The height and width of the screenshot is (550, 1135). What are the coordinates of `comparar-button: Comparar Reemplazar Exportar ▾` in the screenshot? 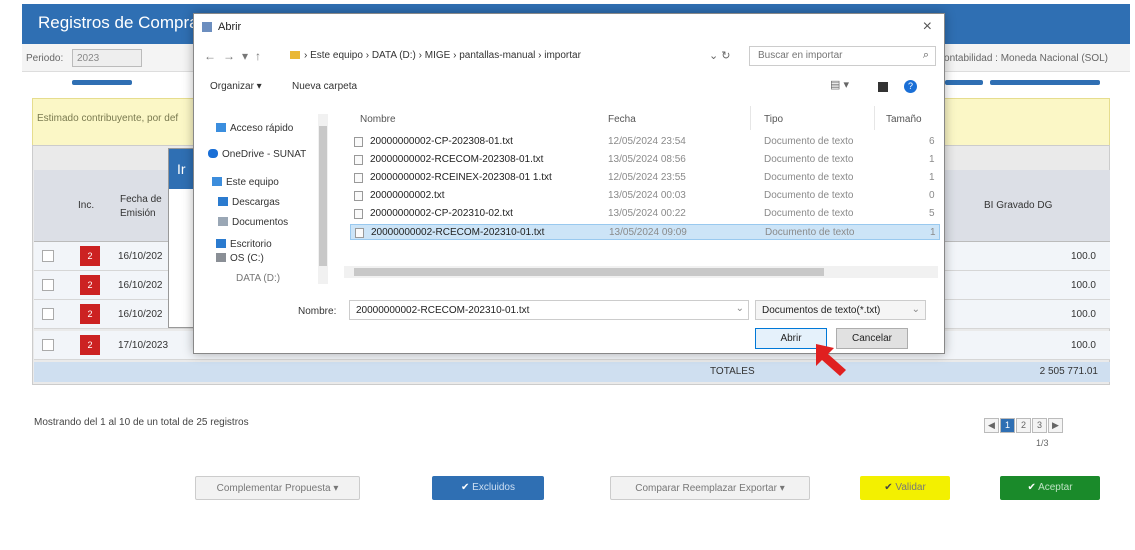 It's located at (710, 488).